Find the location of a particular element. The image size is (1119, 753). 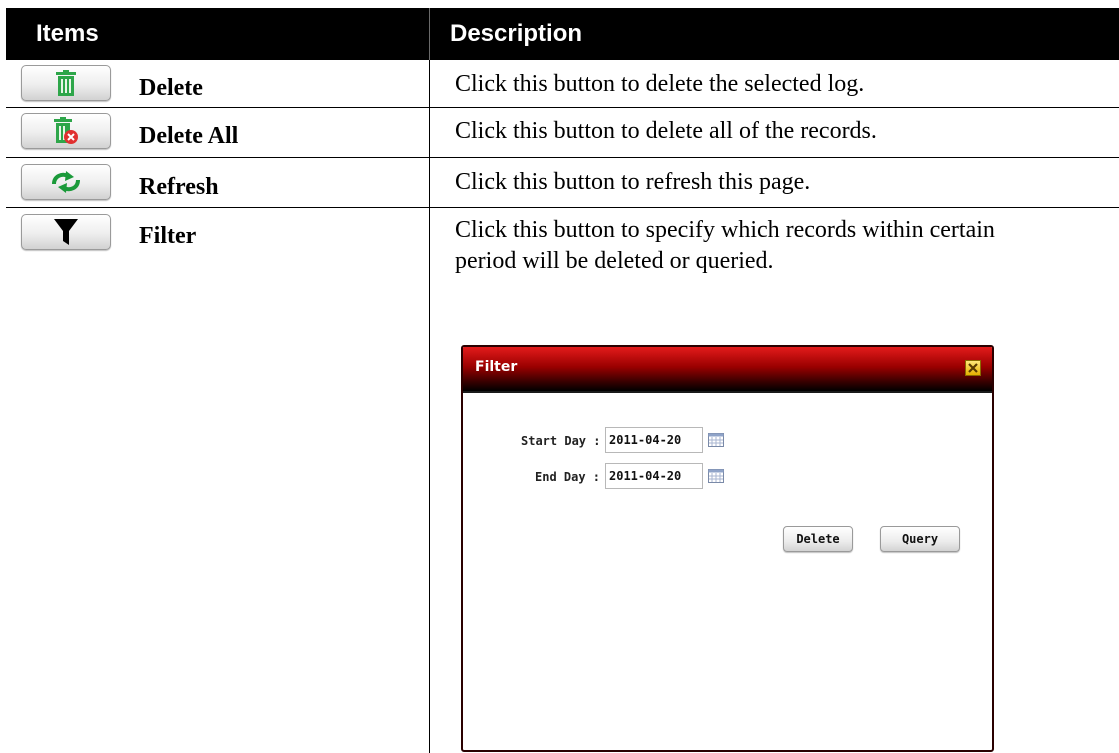

refresh-button is located at coordinates (66, 182).